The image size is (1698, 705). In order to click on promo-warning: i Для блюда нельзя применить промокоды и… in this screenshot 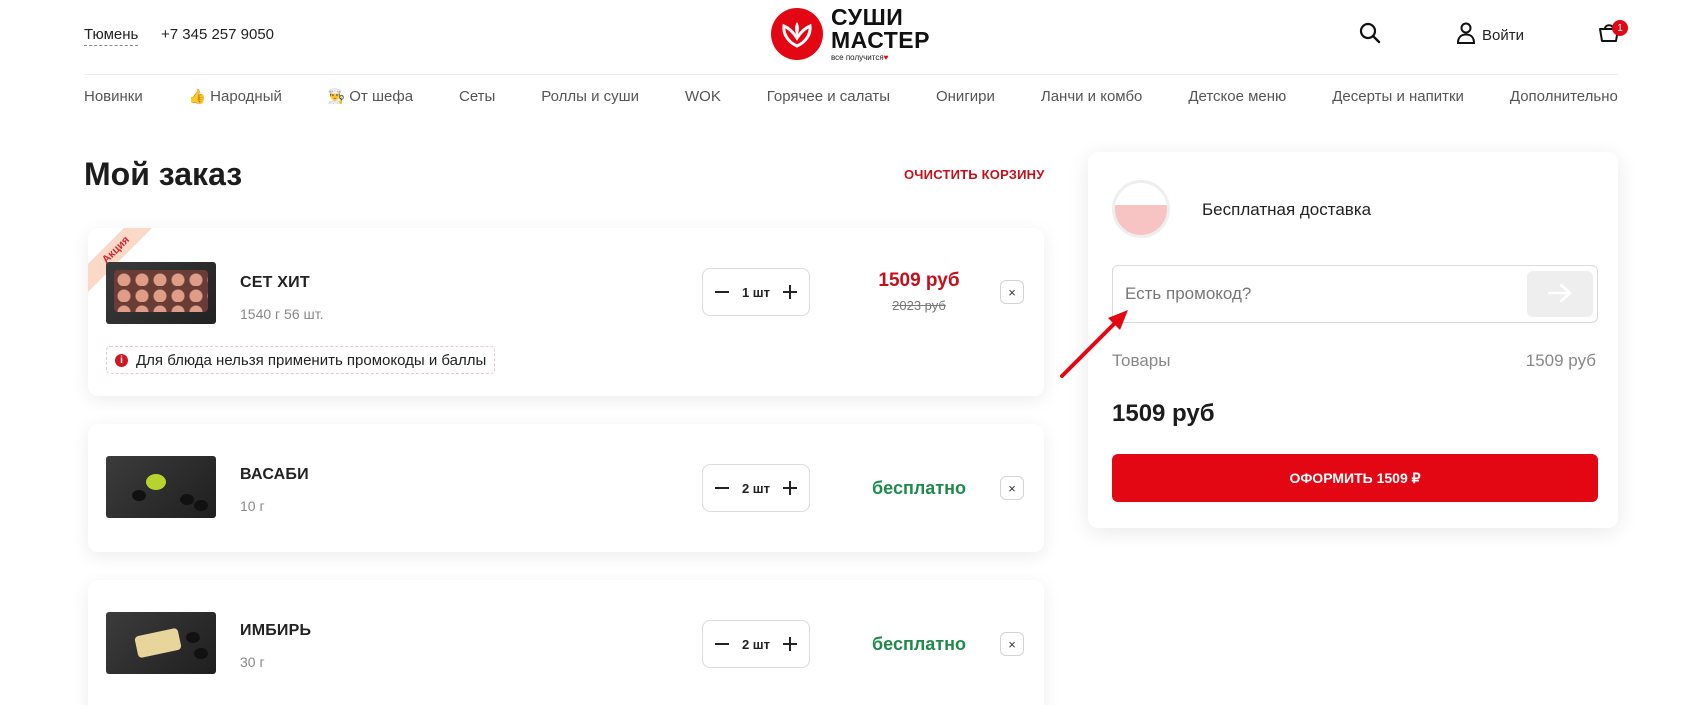, I will do `click(301, 360)`.